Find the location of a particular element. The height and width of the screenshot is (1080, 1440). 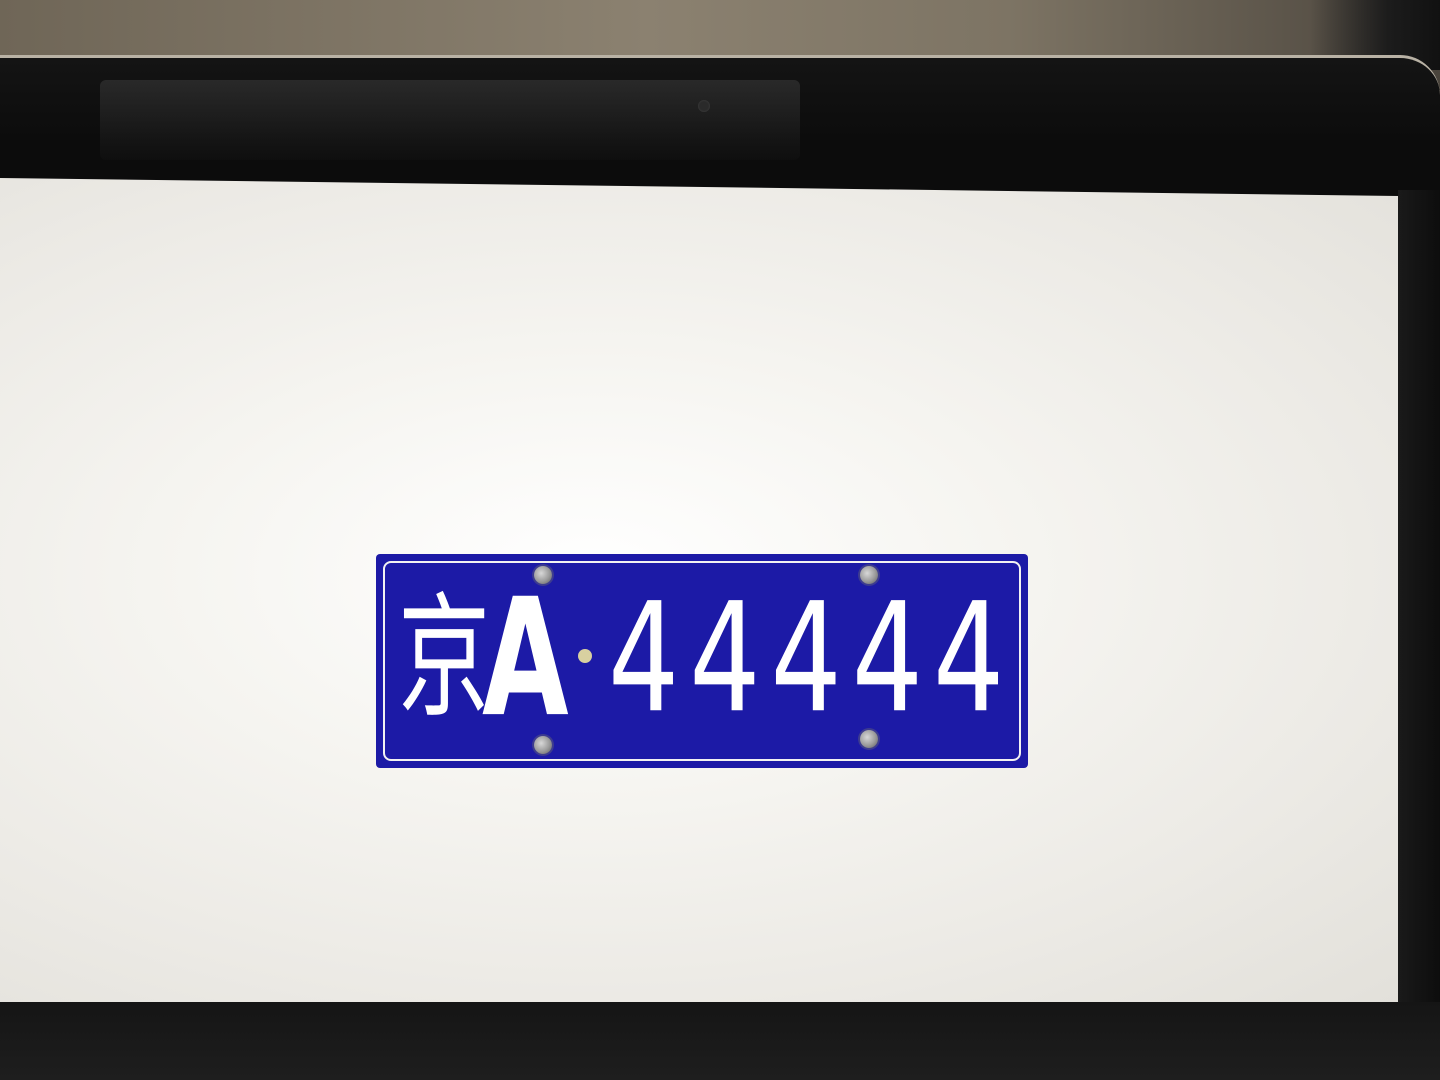

screen-edge is located at coordinates (1419, 600).